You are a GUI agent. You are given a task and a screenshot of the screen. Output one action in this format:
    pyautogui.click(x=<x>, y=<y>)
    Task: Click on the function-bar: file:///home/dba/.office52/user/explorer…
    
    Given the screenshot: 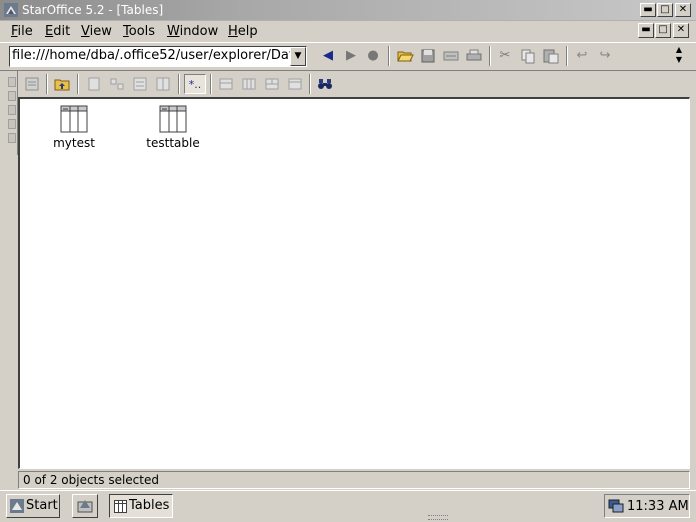 What is the action you would take?
    pyautogui.click(x=348, y=56)
    